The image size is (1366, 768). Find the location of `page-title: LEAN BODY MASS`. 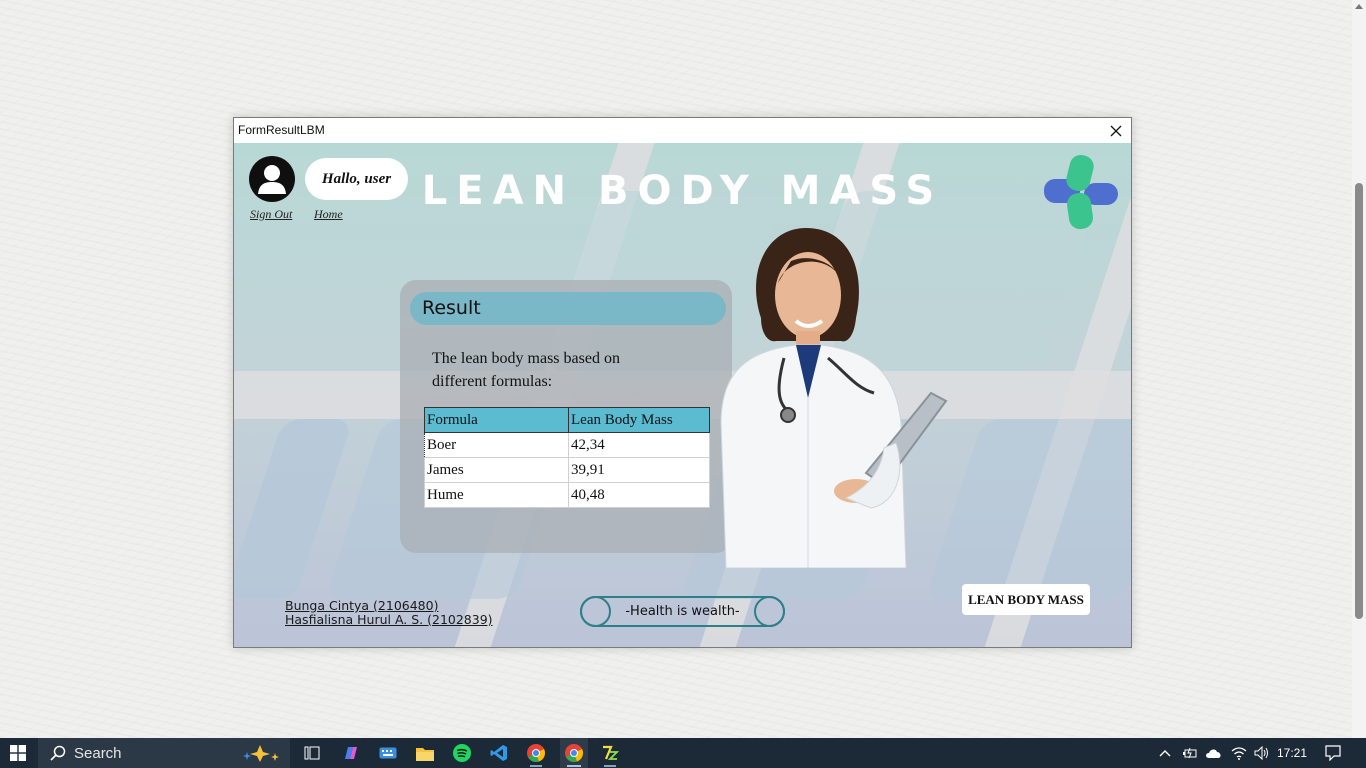

page-title: LEAN BODY MASS is located at coordinates (682, 191).